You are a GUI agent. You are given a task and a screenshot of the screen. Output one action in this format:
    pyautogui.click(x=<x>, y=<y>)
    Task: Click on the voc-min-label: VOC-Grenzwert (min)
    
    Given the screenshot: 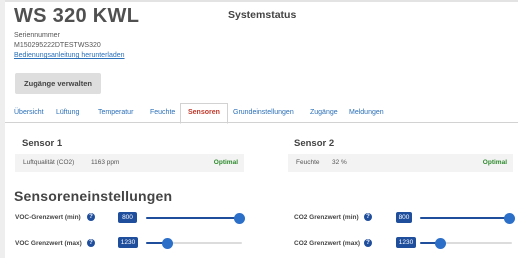 What is the action you would take?
    pyautogui.click(x=48, y=217)
    